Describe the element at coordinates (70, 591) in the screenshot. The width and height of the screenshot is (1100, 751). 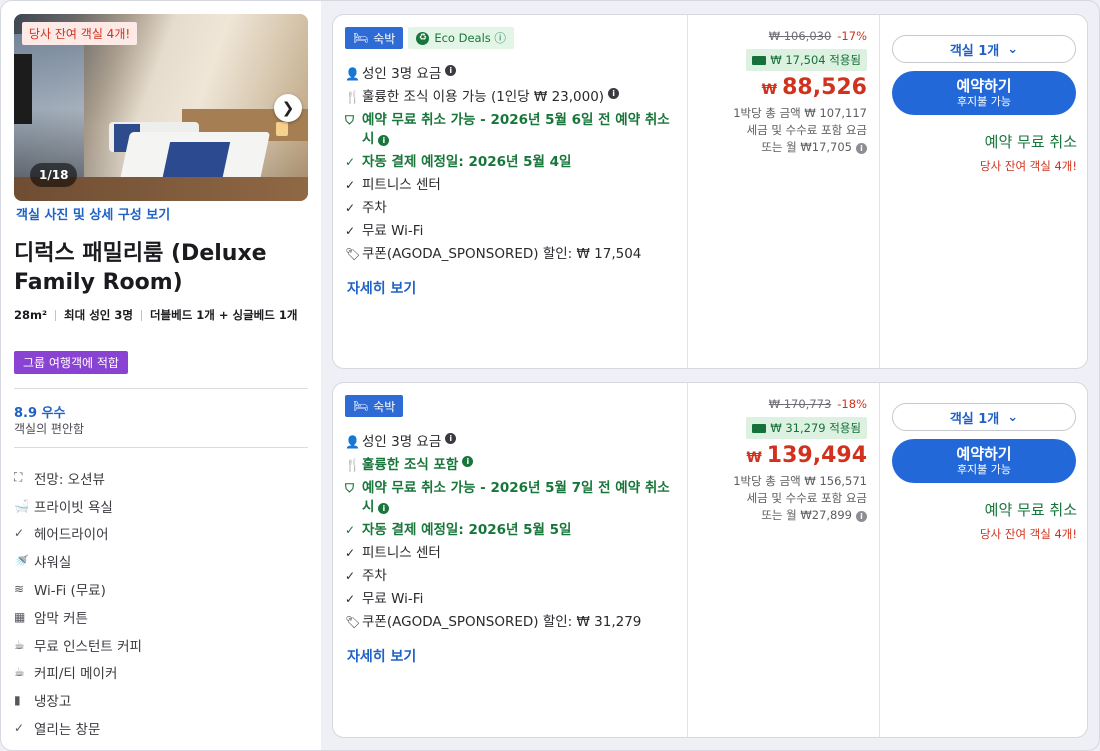
I see `amenity-label: Wi-Fi (무료)` at that location.